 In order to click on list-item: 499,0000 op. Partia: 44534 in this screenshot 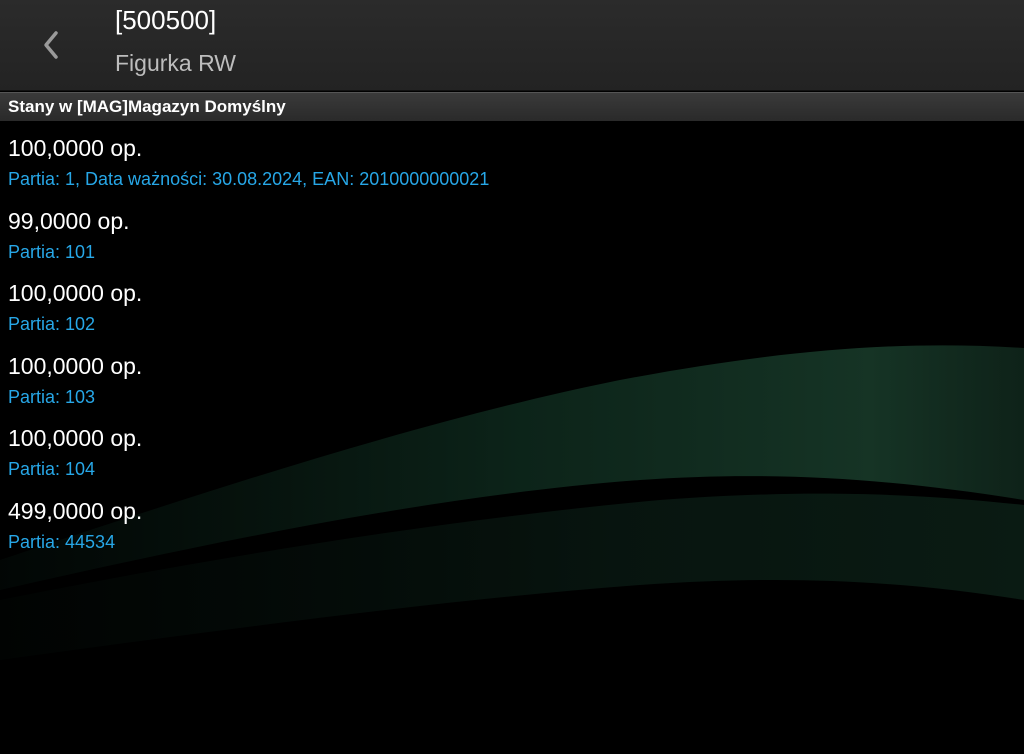, I will do `click(512, 527)`.